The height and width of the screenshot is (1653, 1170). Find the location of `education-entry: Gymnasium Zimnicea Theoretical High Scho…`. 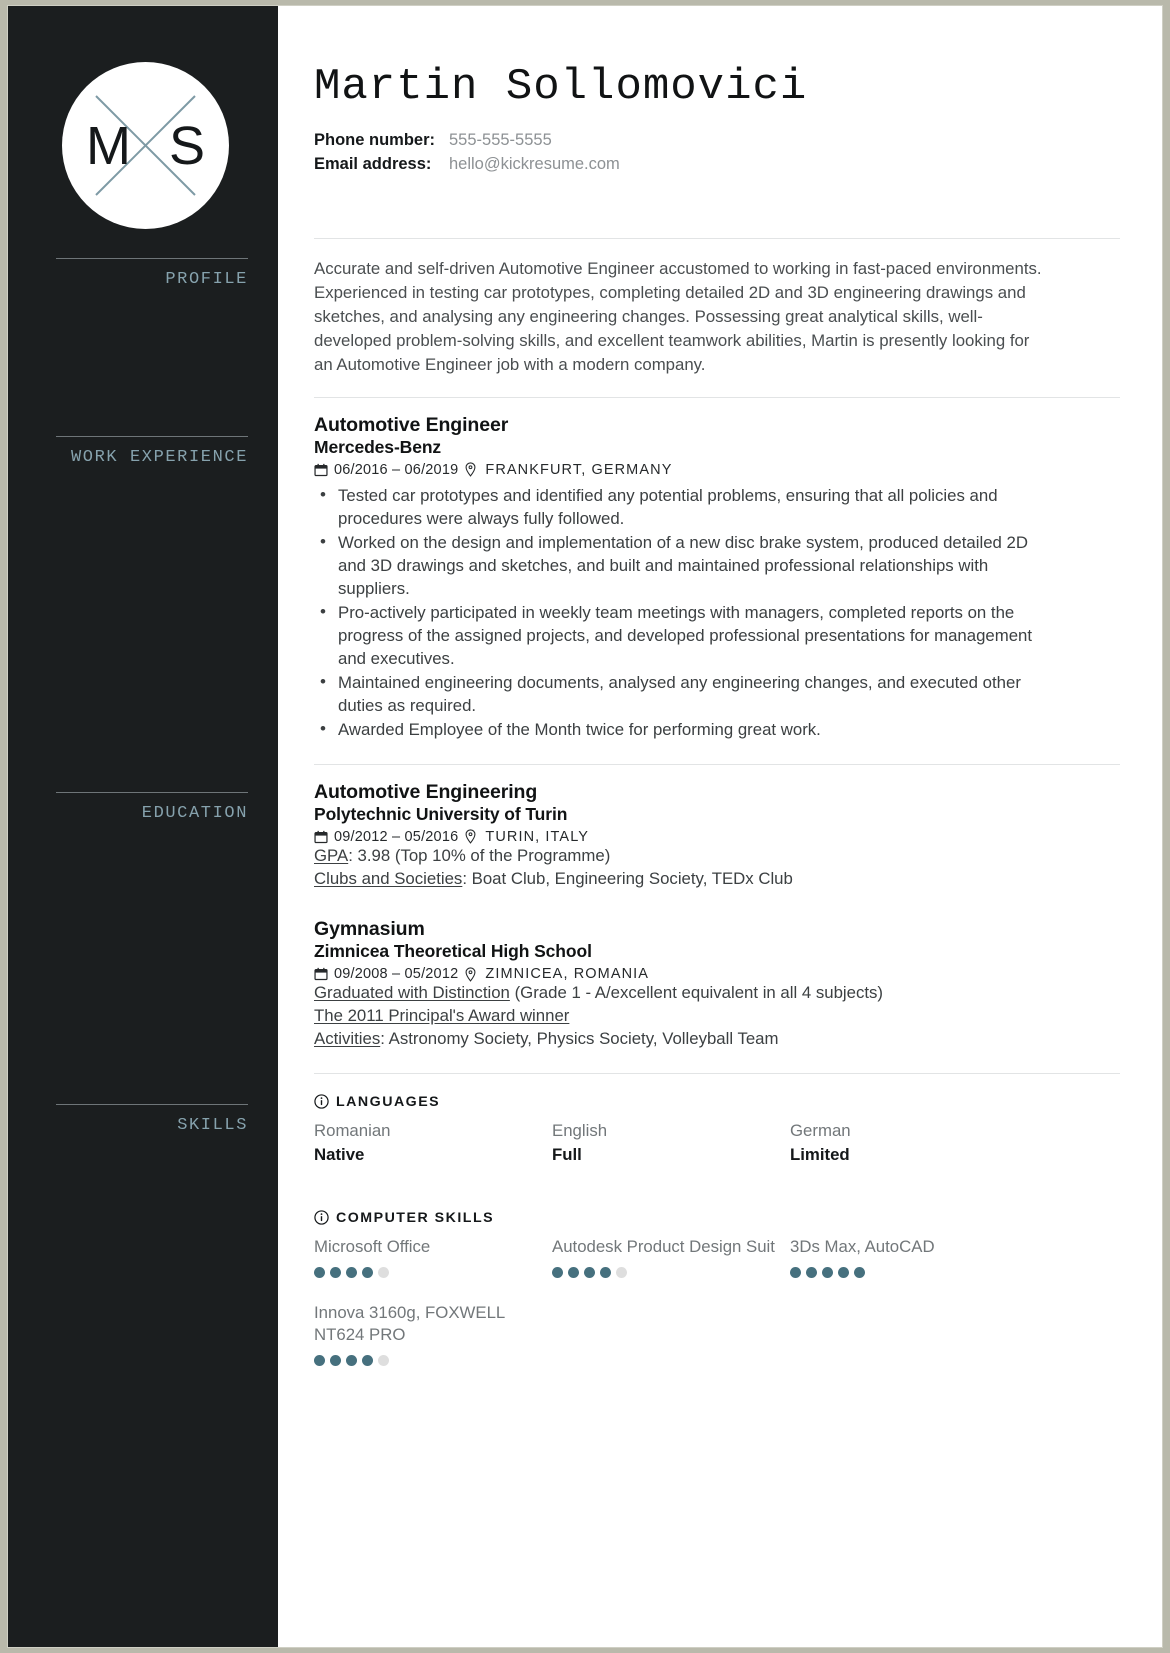

education-entry: Gymnasium Zimnicea Theoretical High Scho… is located at coordinates (717, 976).